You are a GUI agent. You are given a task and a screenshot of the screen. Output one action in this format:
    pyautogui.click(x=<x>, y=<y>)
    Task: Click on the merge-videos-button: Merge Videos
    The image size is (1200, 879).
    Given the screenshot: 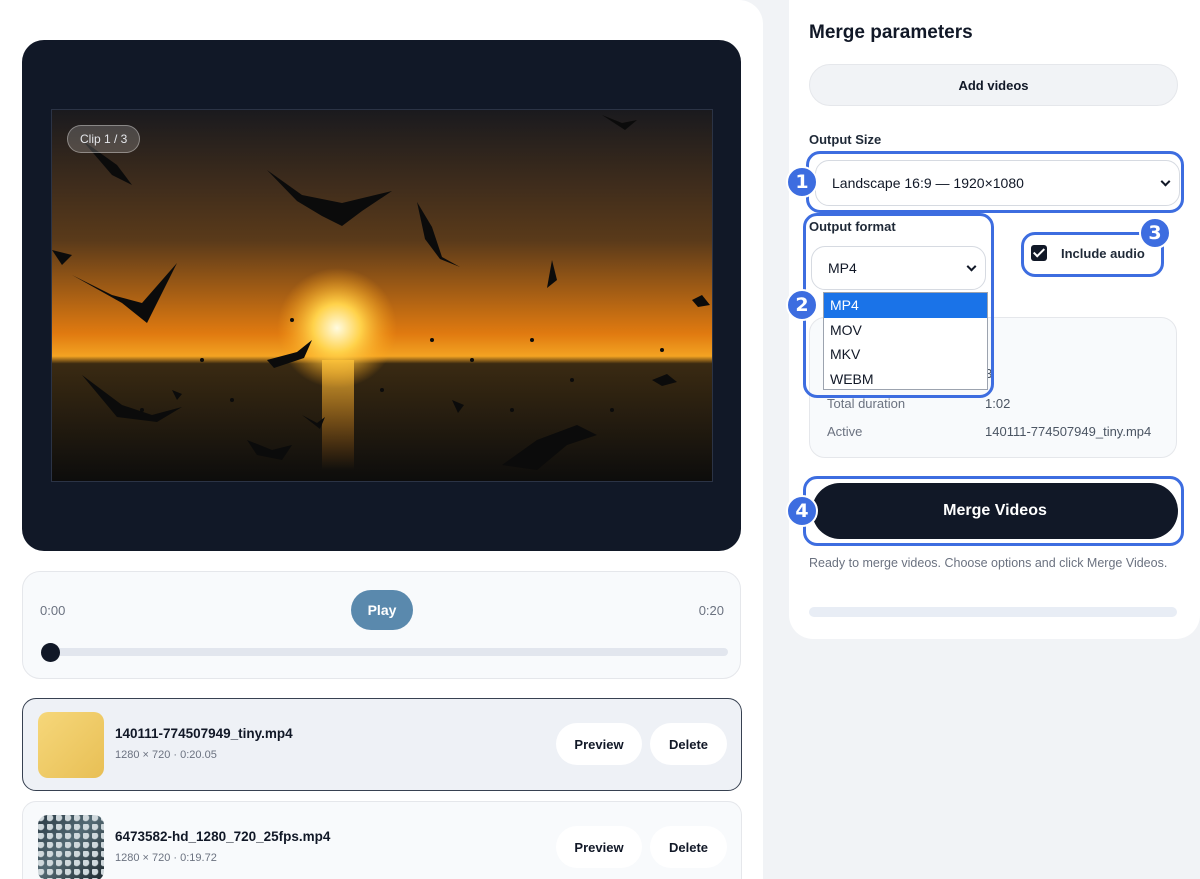 What is the action you would take?
    pyautogui.click(x=995, y=511)
    